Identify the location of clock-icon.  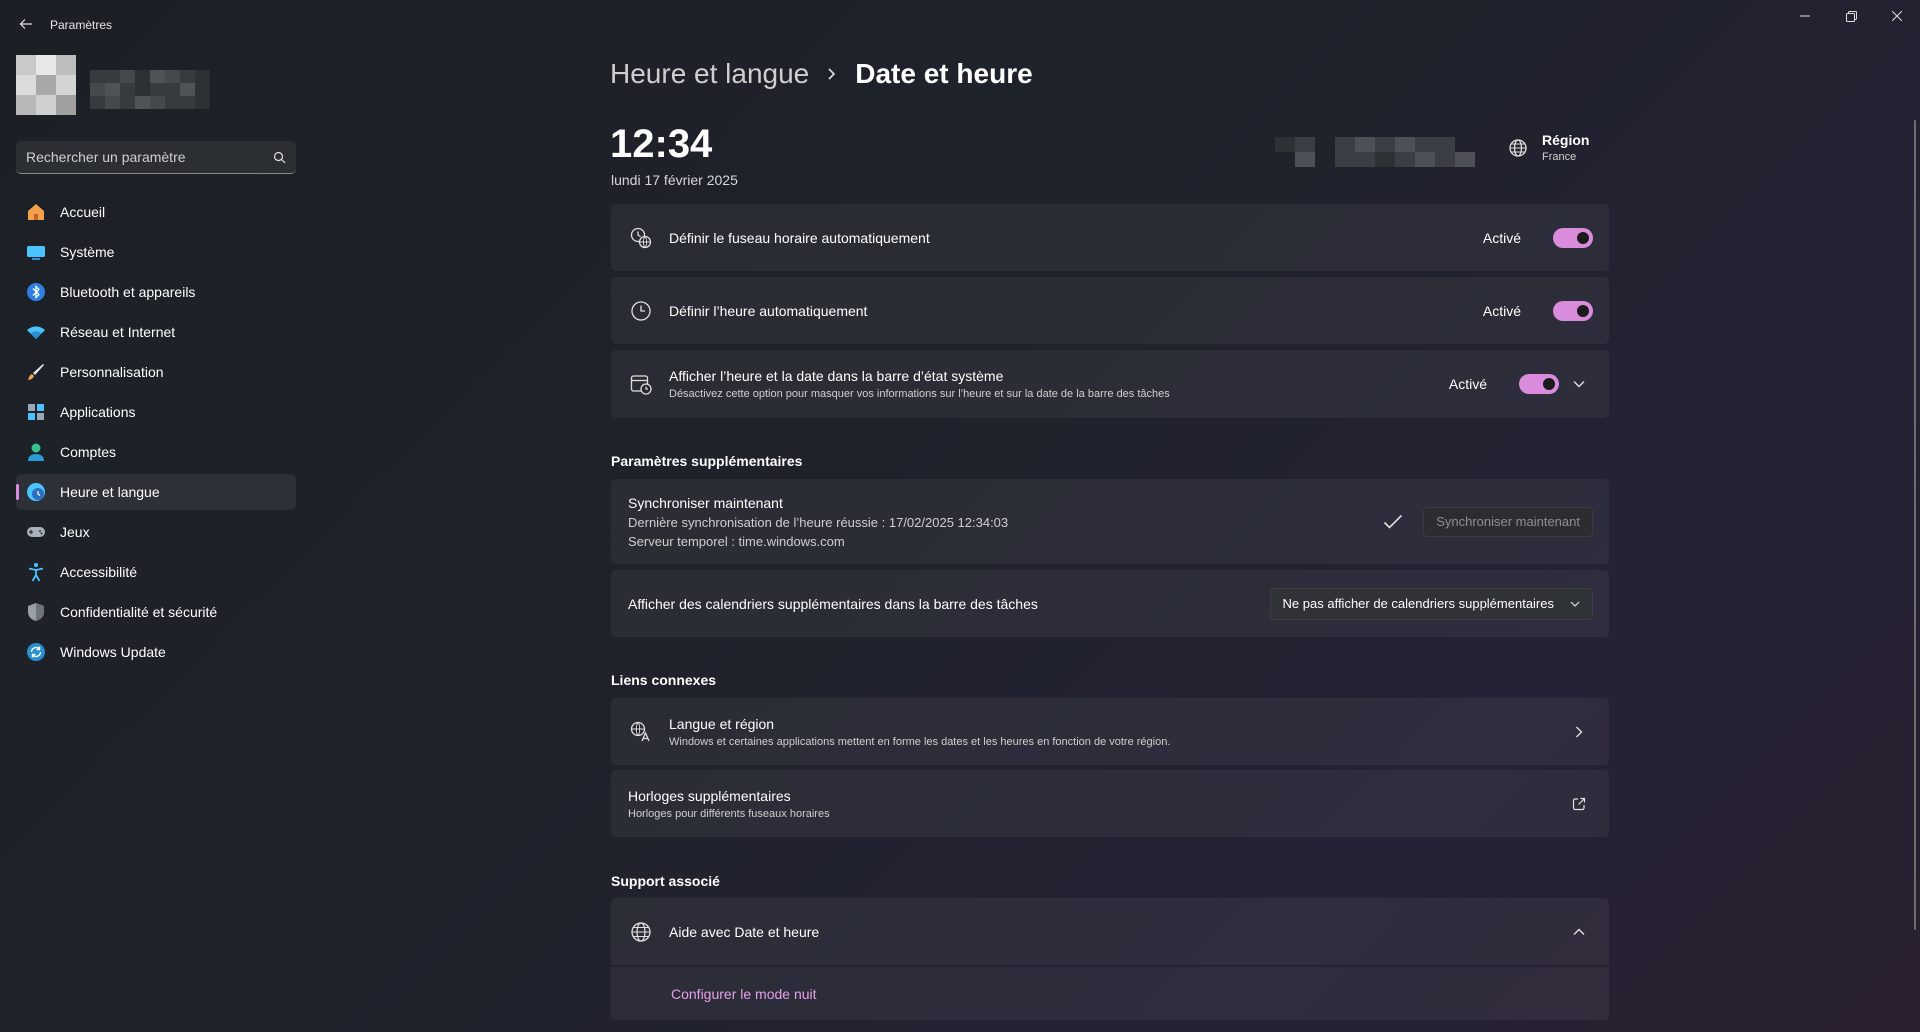
(641, 311).